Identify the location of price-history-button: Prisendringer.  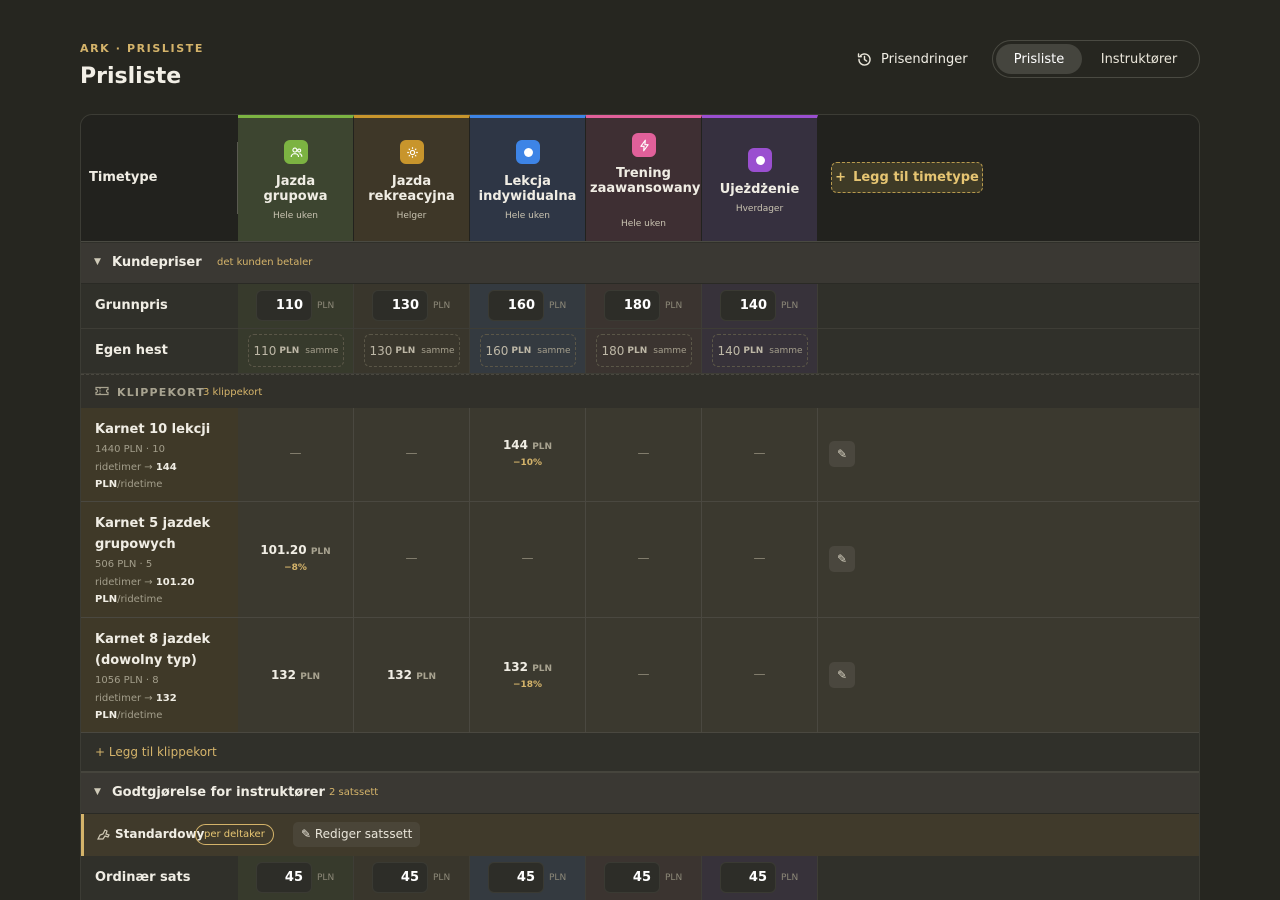
(912, 59).